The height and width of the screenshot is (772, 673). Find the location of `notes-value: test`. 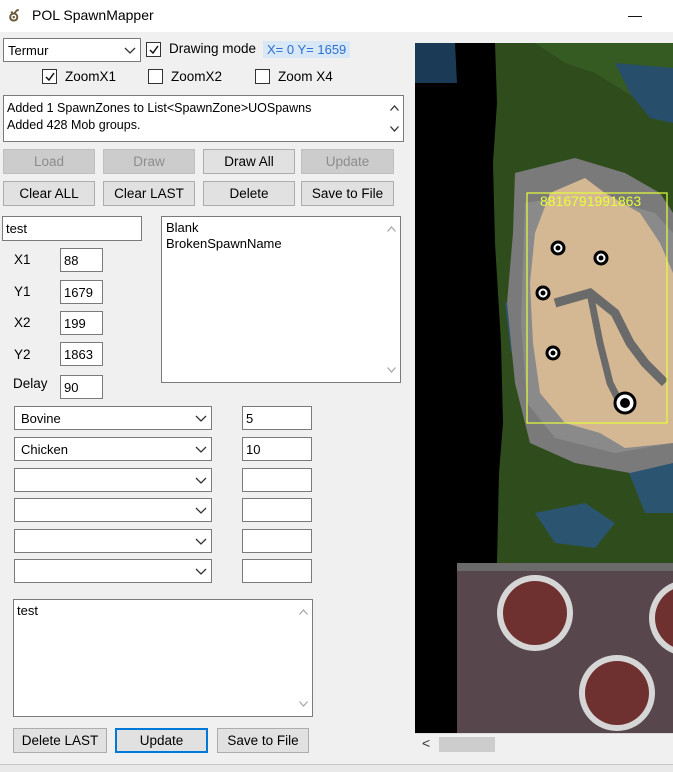

notes-value: test is located at coordinates (27, 610).